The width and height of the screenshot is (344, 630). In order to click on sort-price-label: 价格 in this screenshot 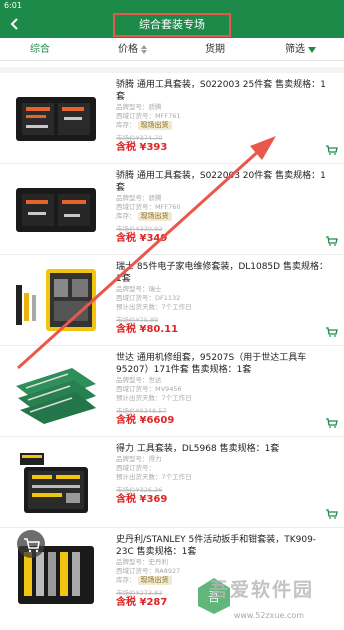, I will do `click(128, 49)`.